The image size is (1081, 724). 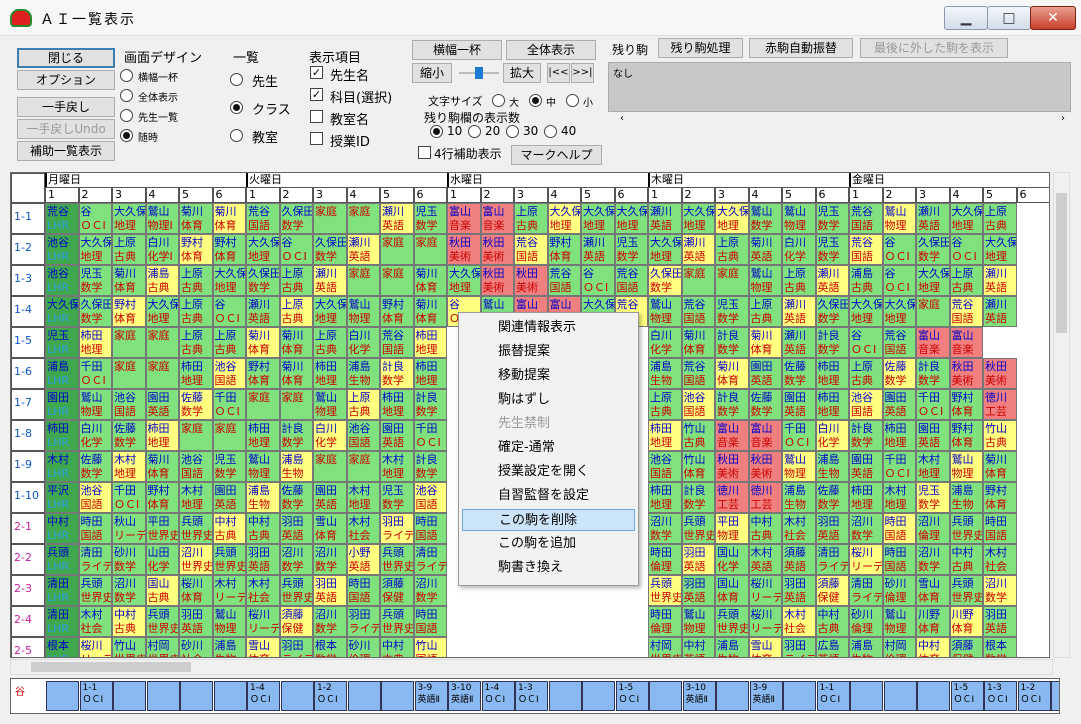 What do you see at coordinates (801, 48) in the screenshot?
I see `auto-red-button: 赤駒自動振替` at bounding box center [801, 48].